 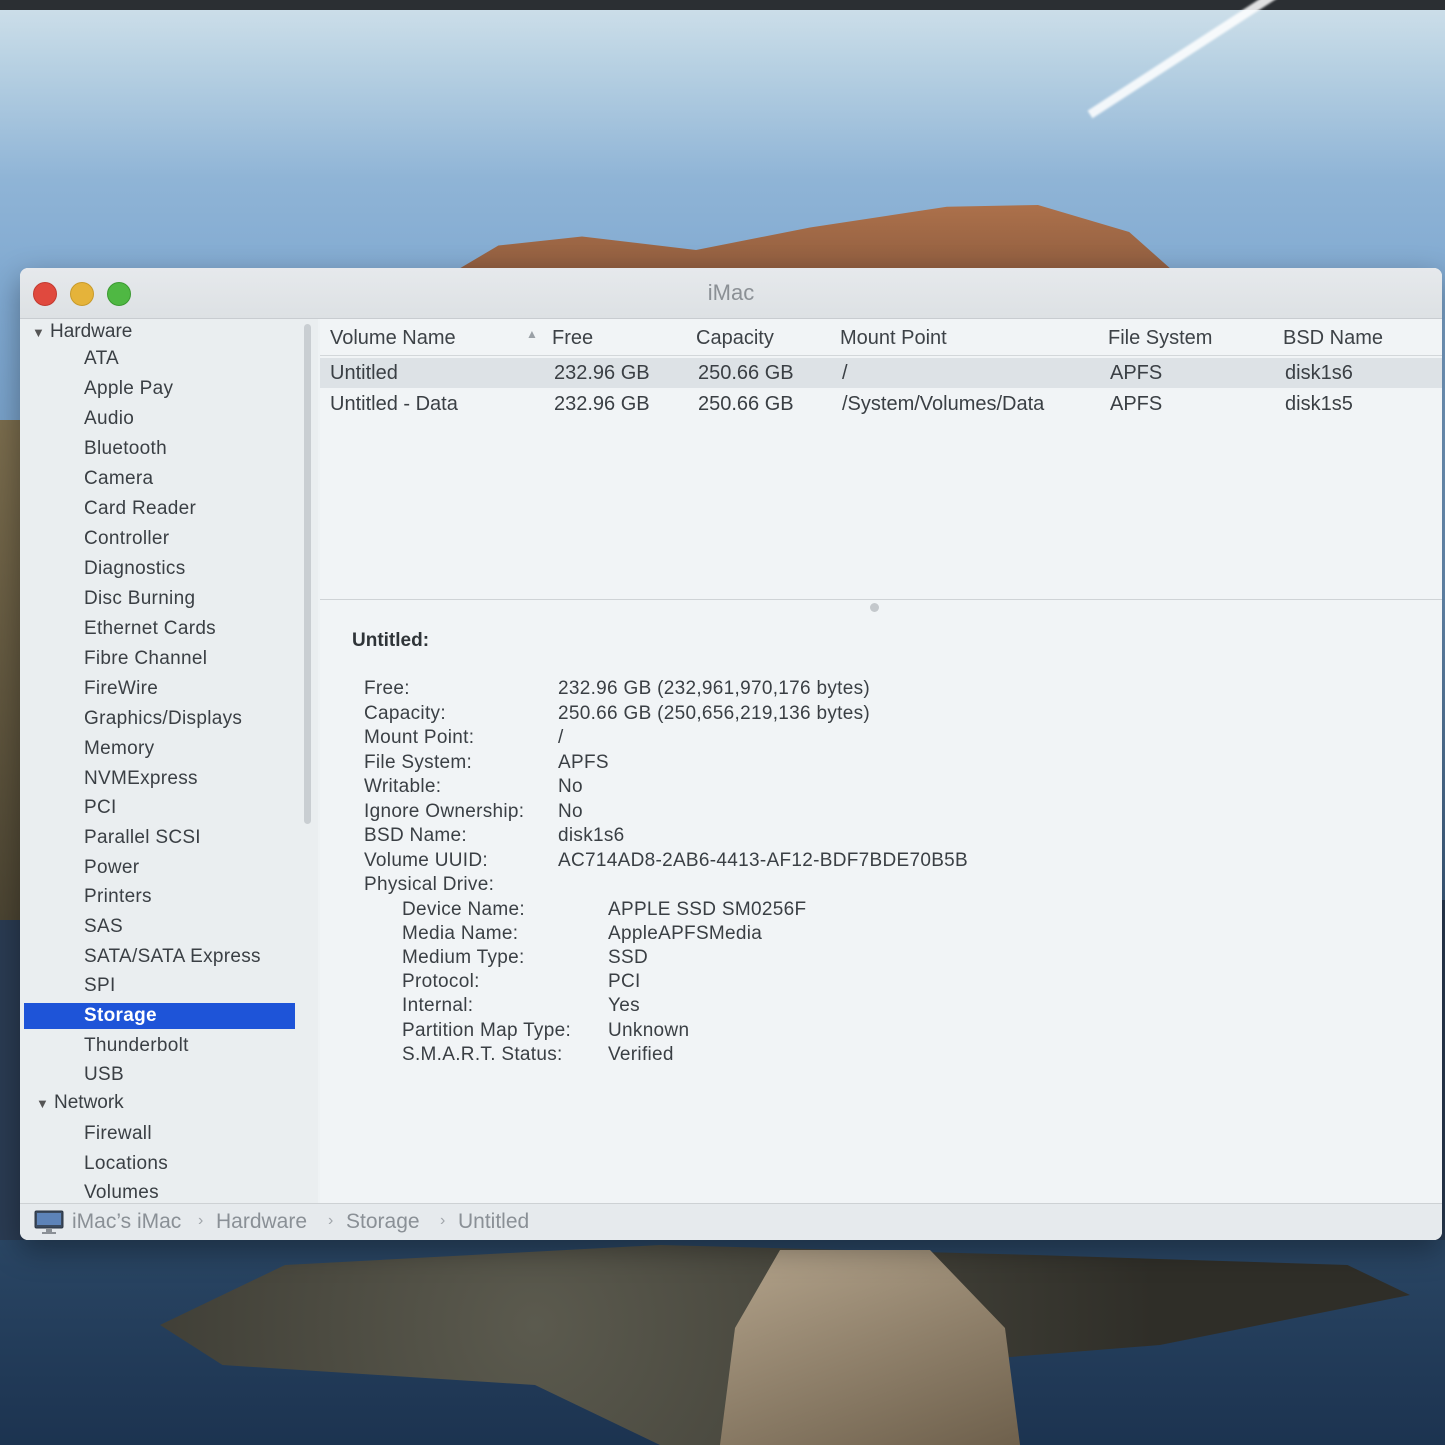 What do you see at coordinates (1333, 338) in the screenshot?
I see `column-header-bsd-name: BSD Name` at bounding box center [1333, 338].